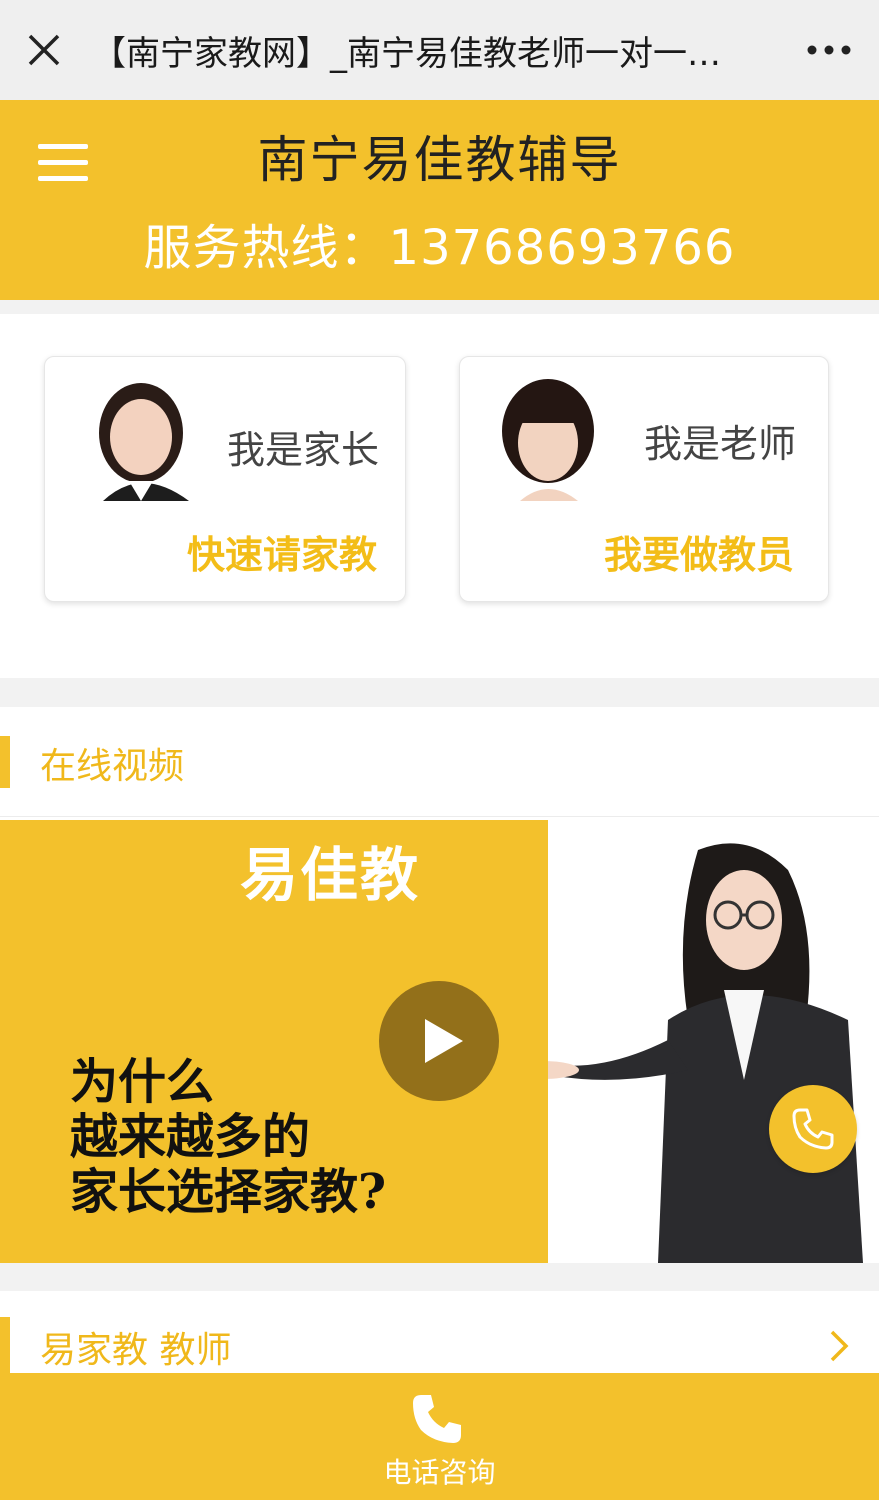  I want to click on parent-label: 我是家长, so click(302, 450).